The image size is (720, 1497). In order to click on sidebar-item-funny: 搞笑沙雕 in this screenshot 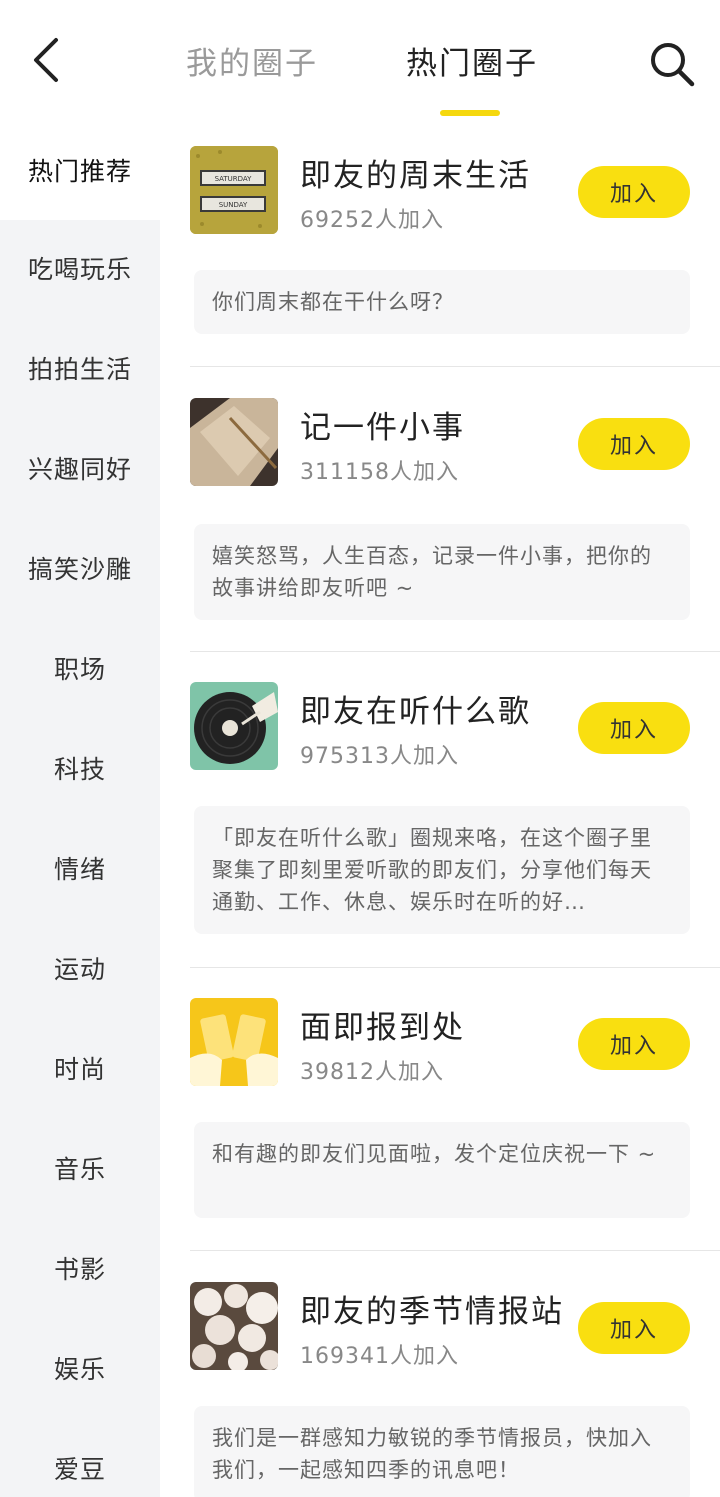, I will do `click(80, 568)`.